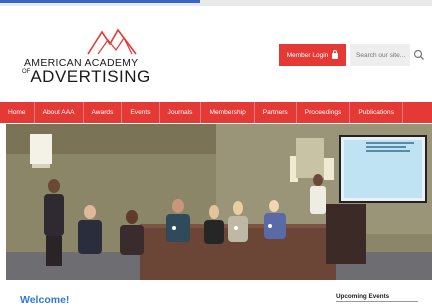 This screenshot has height=307, width=432. Describe the element at coordinates (307, 55) in the screenshot. I see `member-login-label: Member Login` at that location.